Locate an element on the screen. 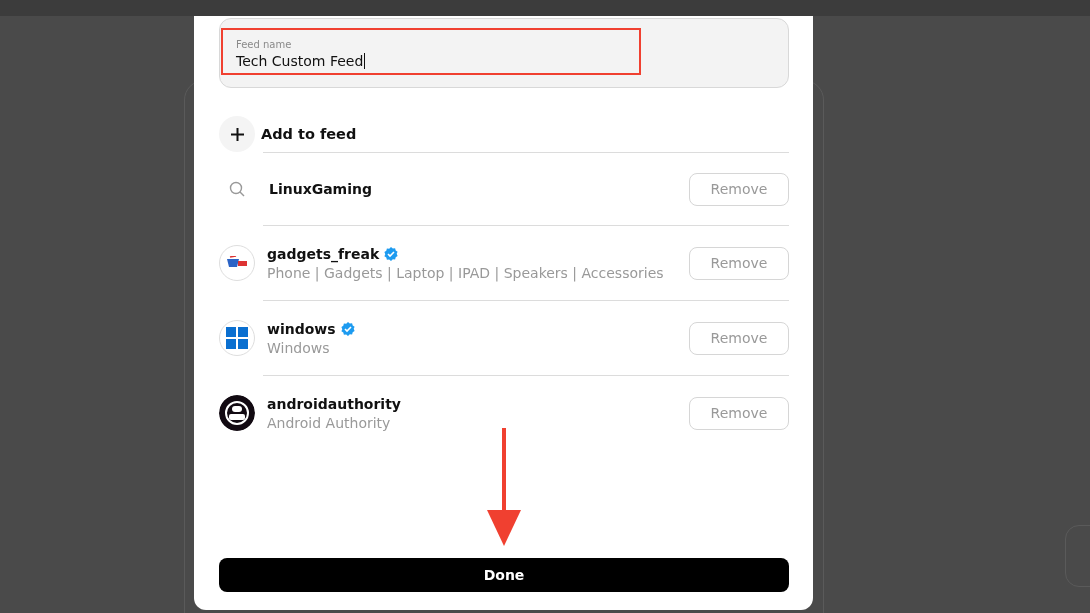 The width and height of the screenshot is (1090, 613). windows-logo-icon is located at coordinates (237, 338).